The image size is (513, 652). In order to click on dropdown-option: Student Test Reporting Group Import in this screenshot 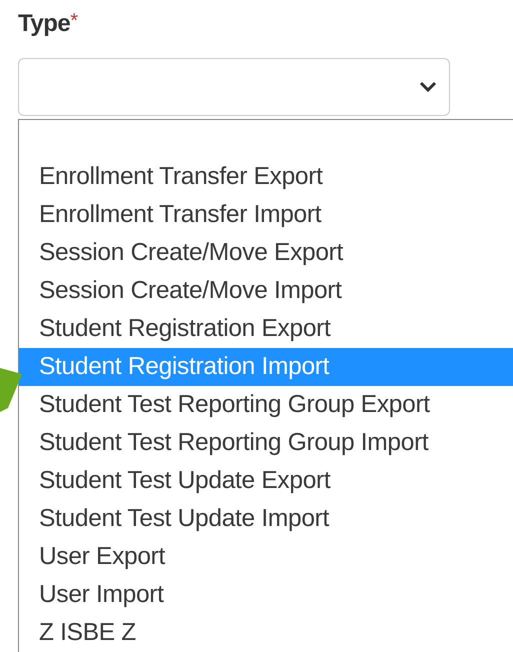, I will do `click(266, 443)`.